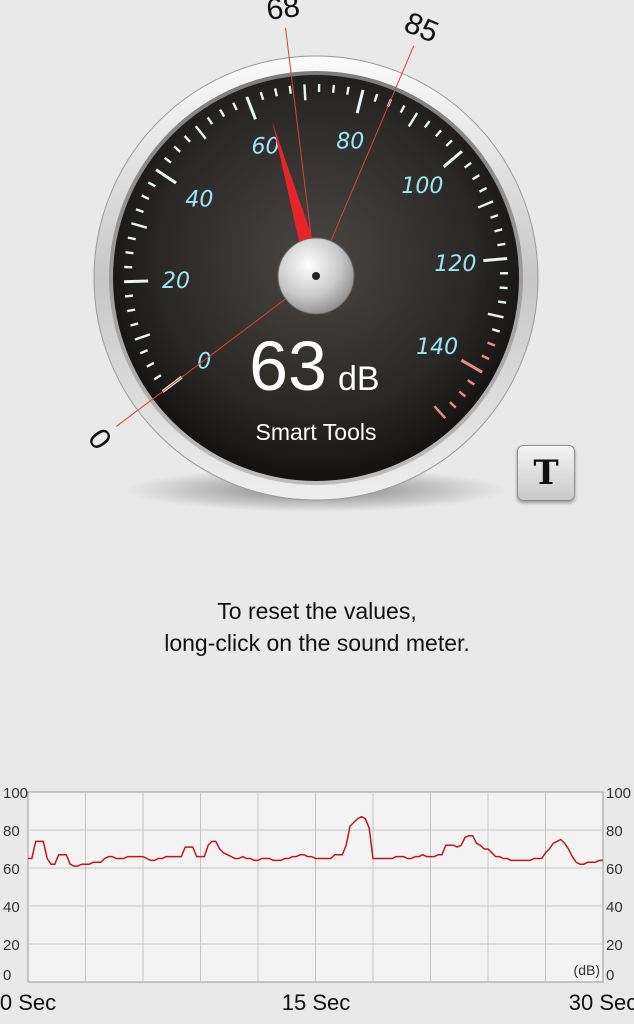  Describe the element at coordinates (359, 379) in the screenshot. I see `current-db-unit: dB` at that location.